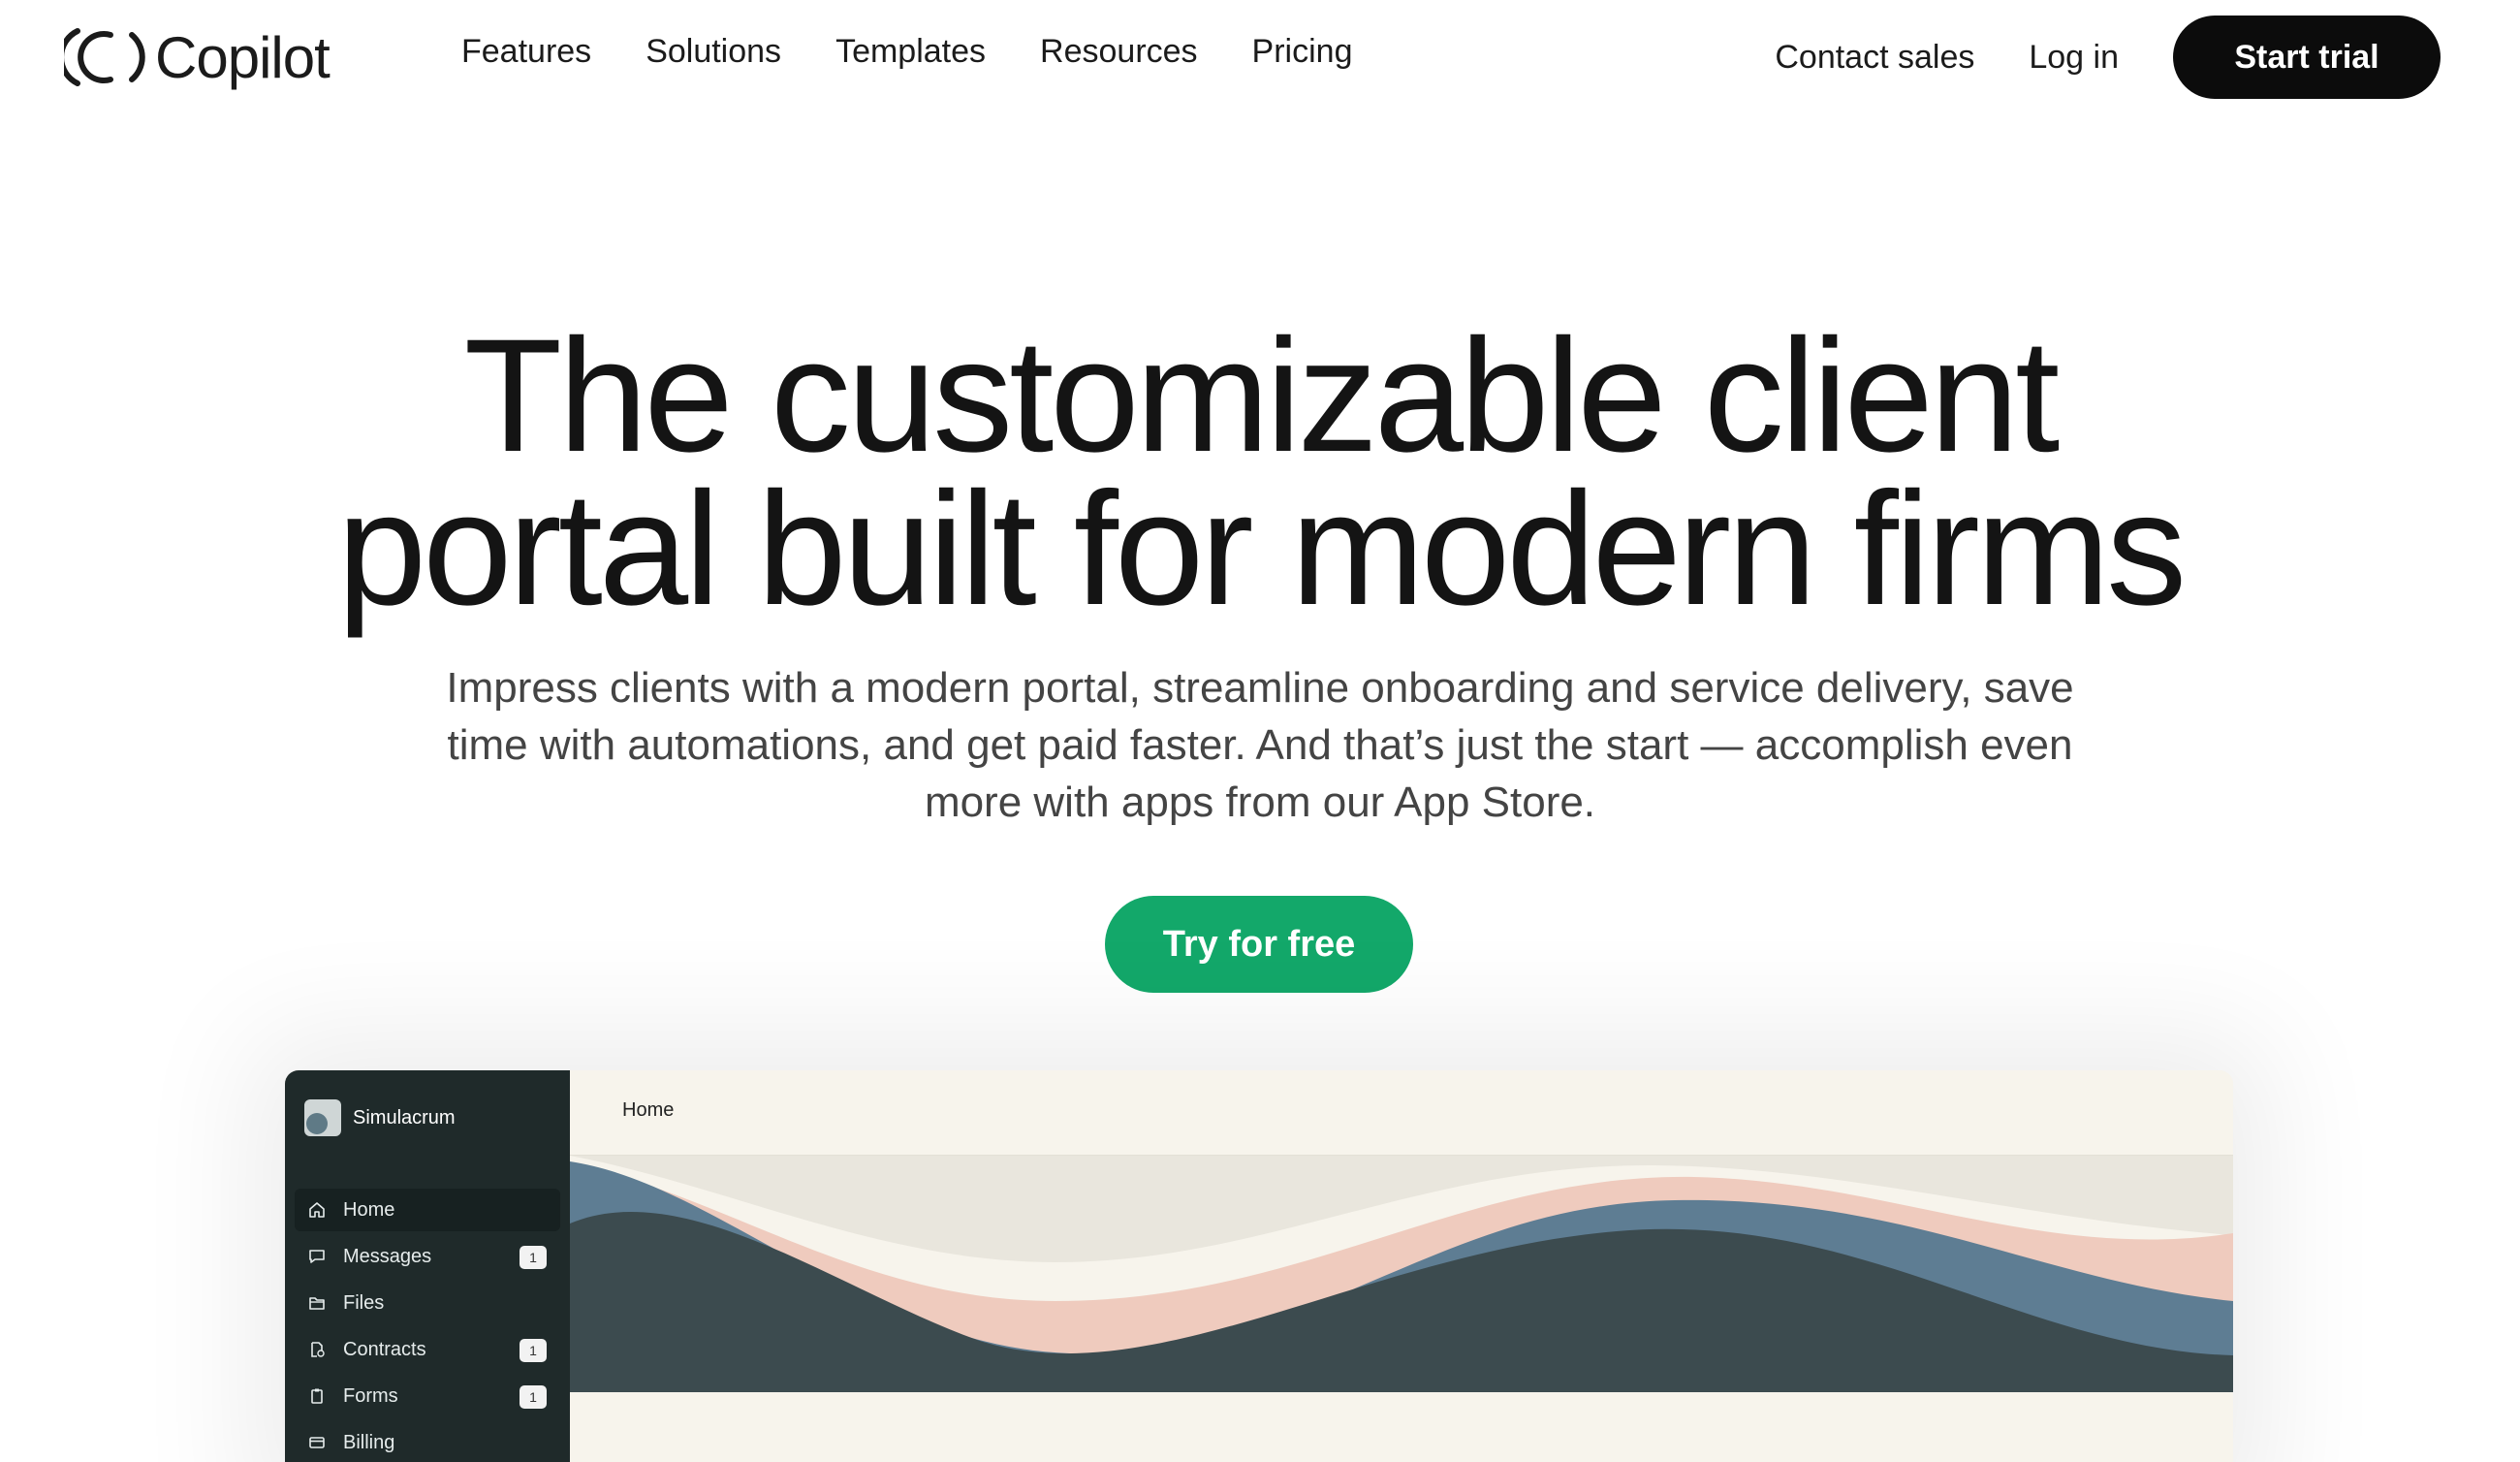 The width and height of the screenshot is (2520, 1462). I want to click on sidebar-item-label: Billing, so click(369, 1442).